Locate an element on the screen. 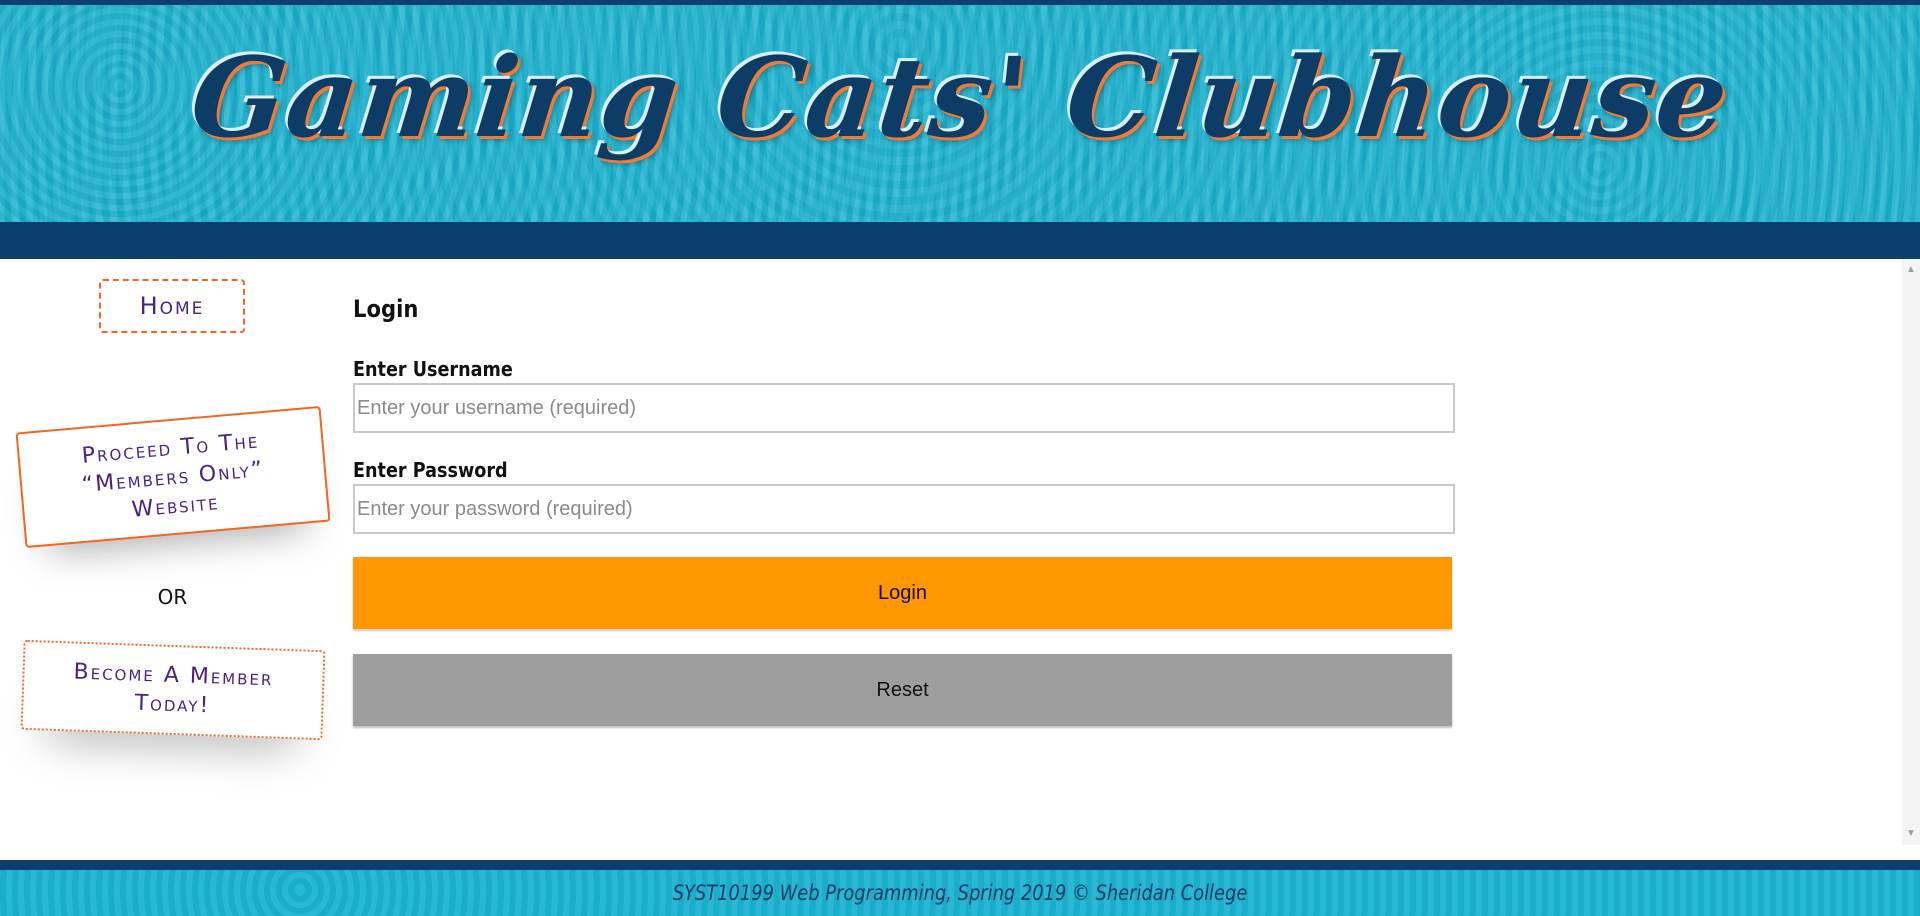  form-heading: Login is located at coordinates (386, 309).